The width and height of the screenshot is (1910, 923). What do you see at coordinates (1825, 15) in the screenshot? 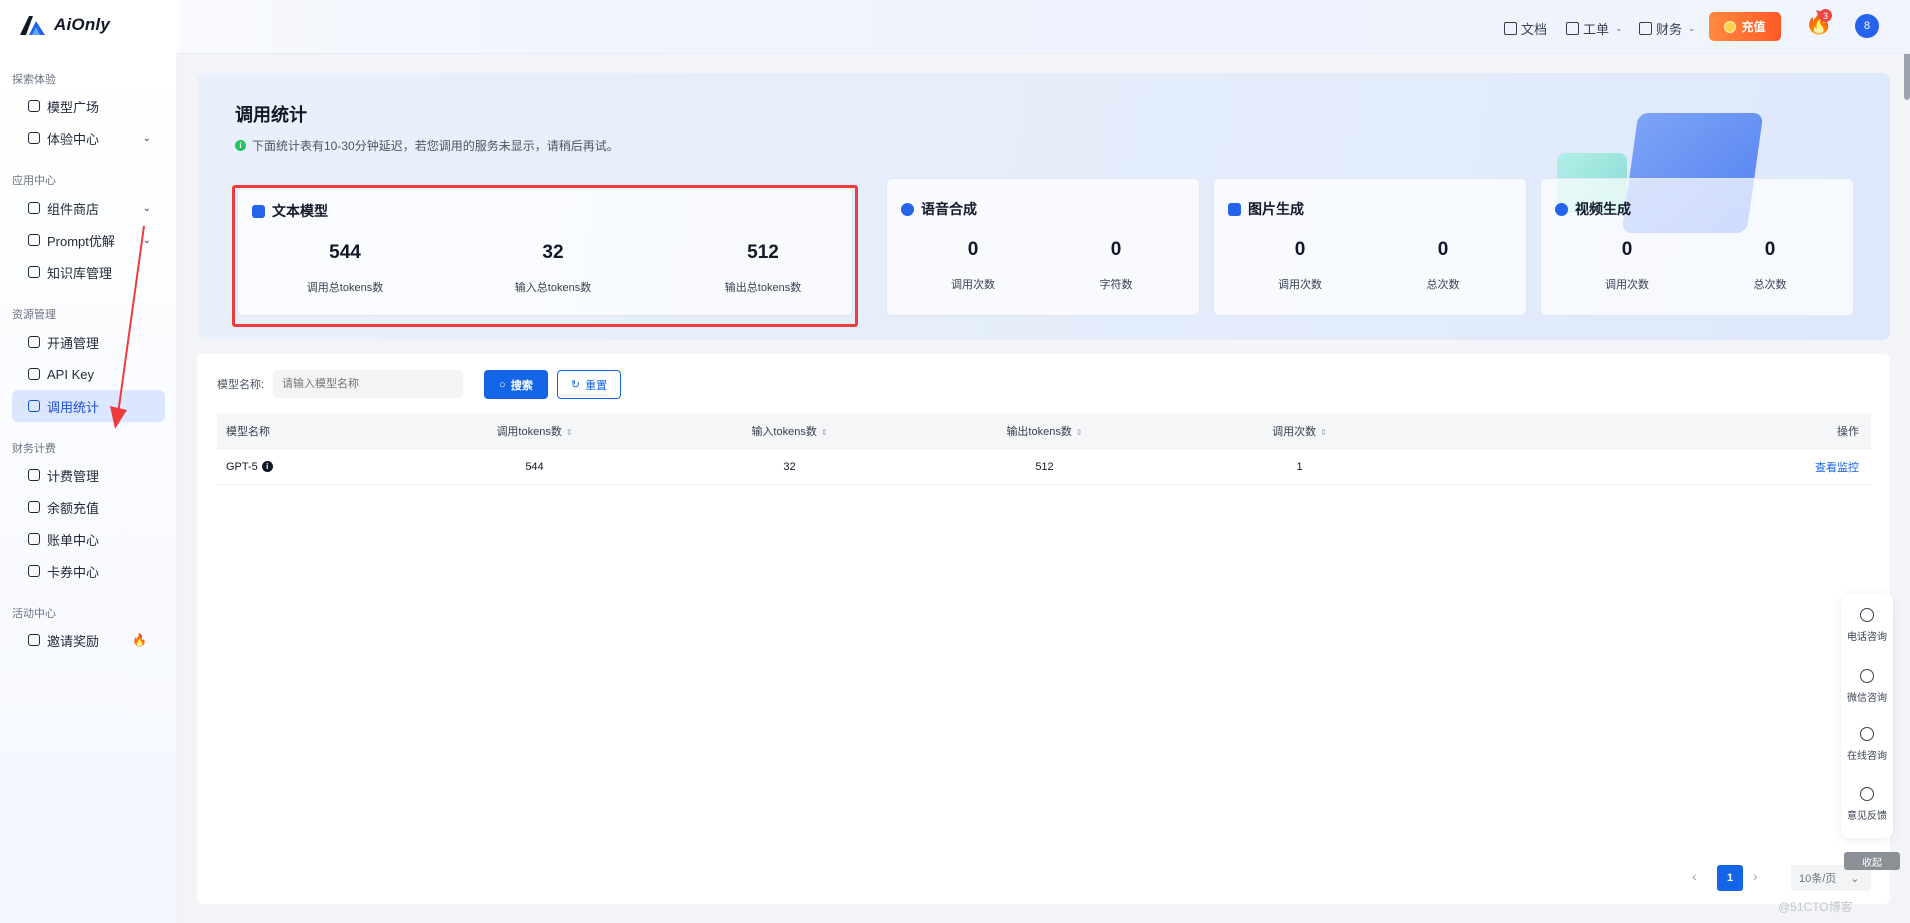
I see `notification-badge: 3` at bounding box center [1825, 15].